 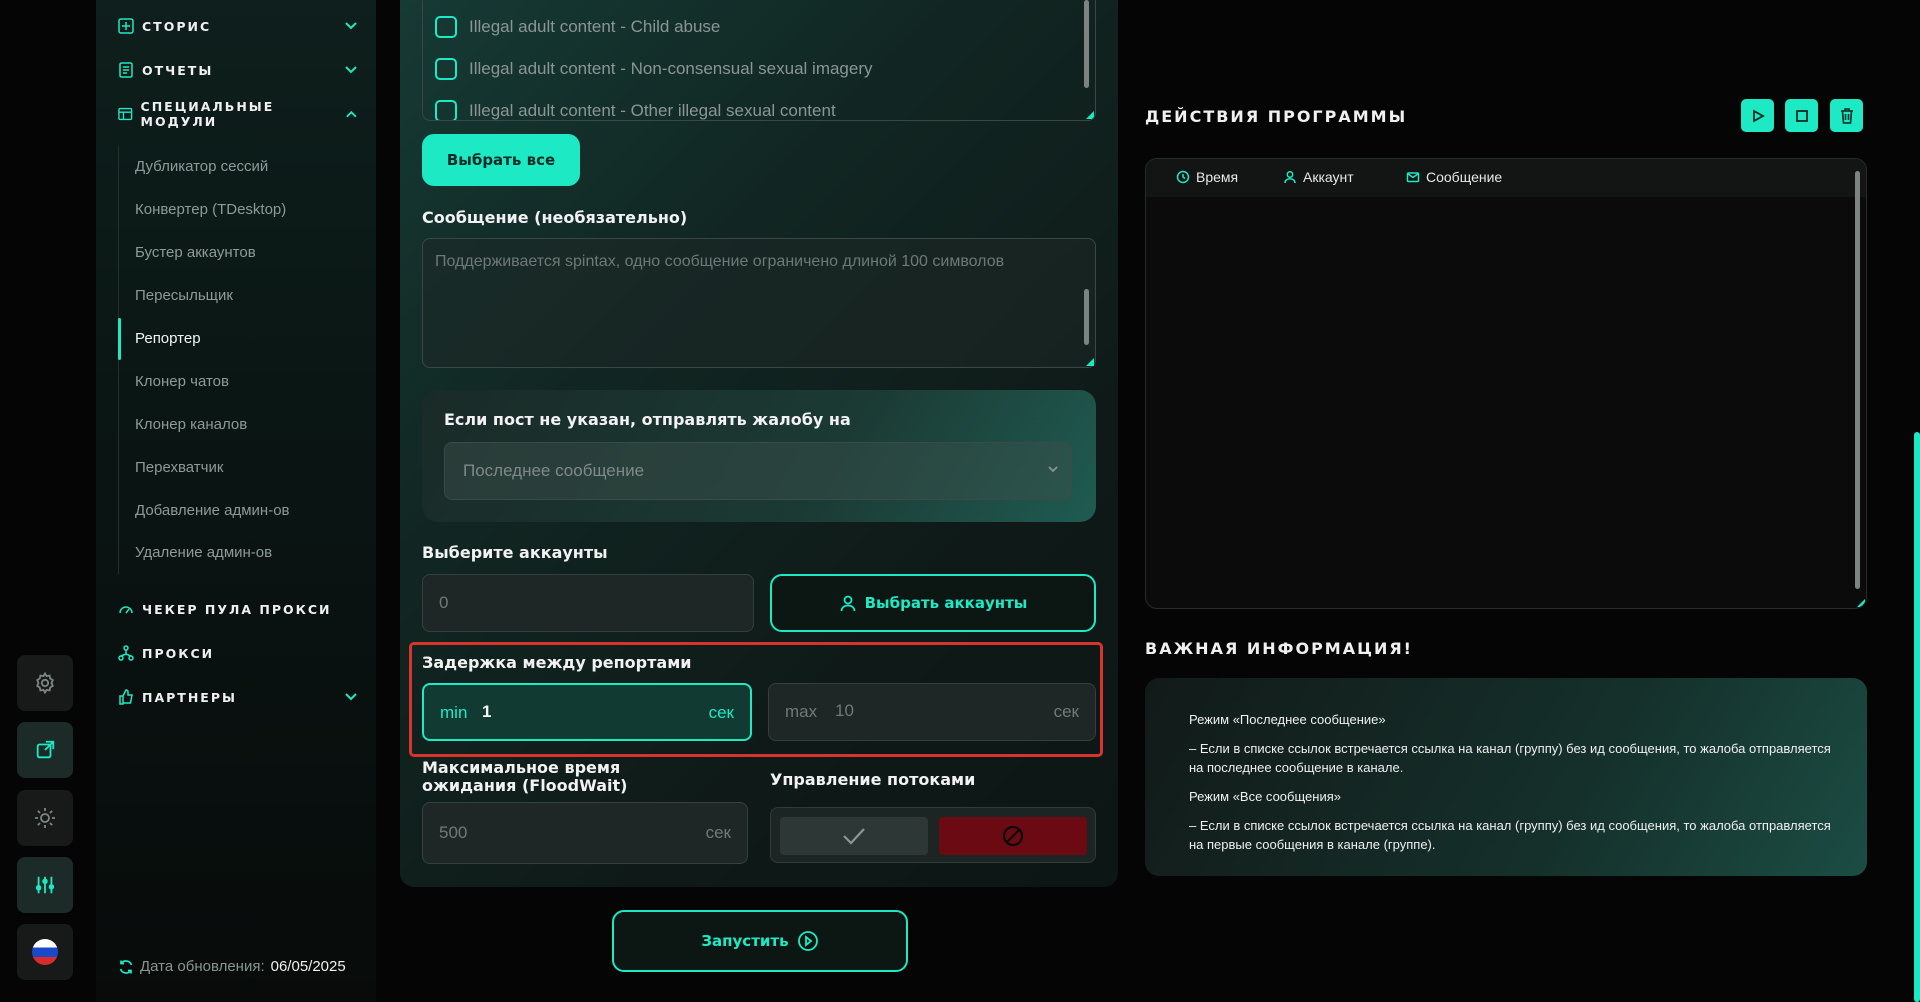 I want to click on sidebar-item-converter: Конвертер (TDesktop), so click(x=210, y=209).